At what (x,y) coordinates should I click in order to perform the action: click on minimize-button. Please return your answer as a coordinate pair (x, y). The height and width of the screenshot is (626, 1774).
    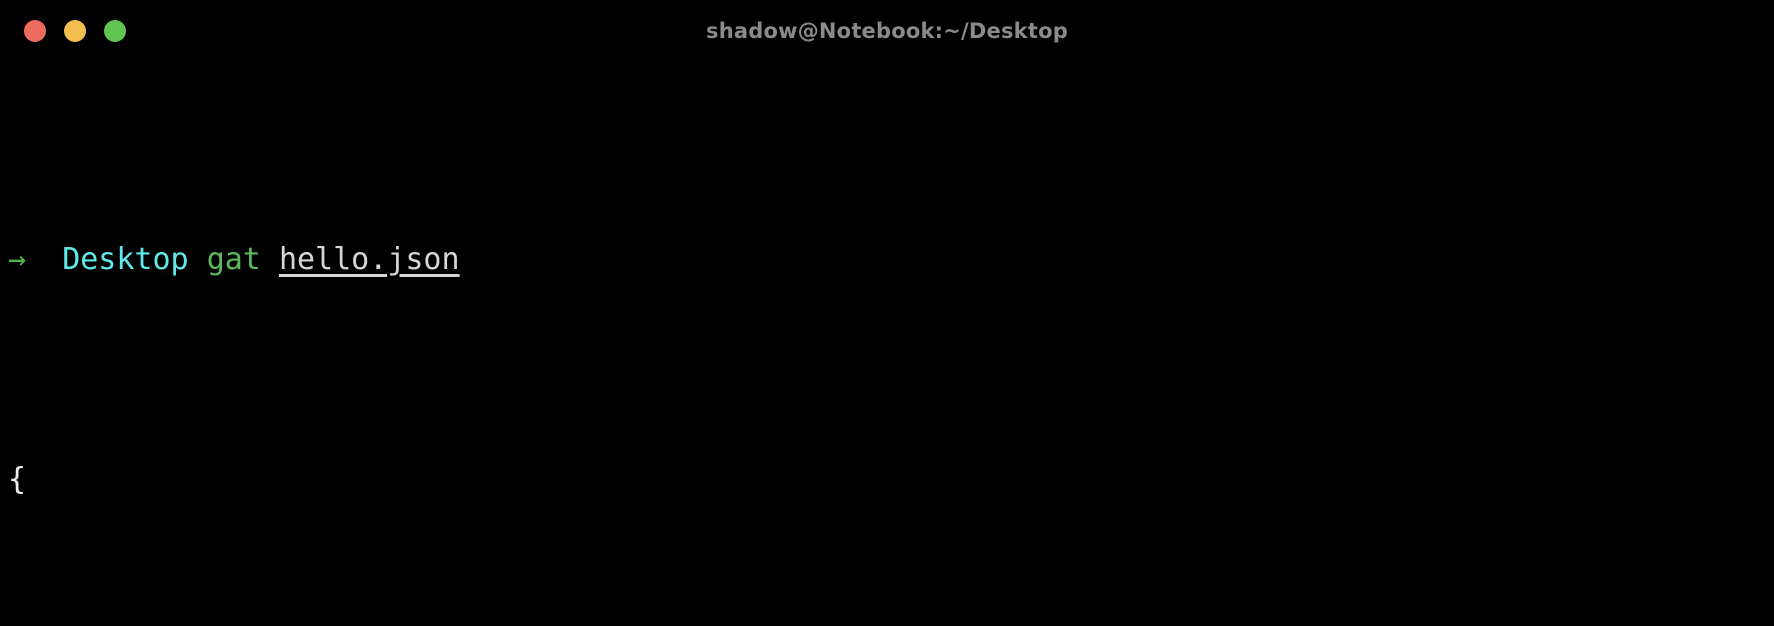
    Looking at the image, I should click on (75, 31).